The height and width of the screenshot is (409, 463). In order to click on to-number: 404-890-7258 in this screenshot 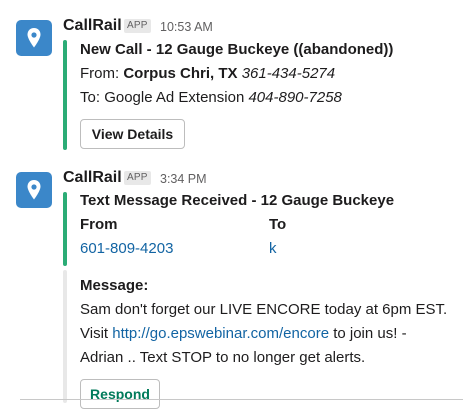, I will do `click(295, 97)`.